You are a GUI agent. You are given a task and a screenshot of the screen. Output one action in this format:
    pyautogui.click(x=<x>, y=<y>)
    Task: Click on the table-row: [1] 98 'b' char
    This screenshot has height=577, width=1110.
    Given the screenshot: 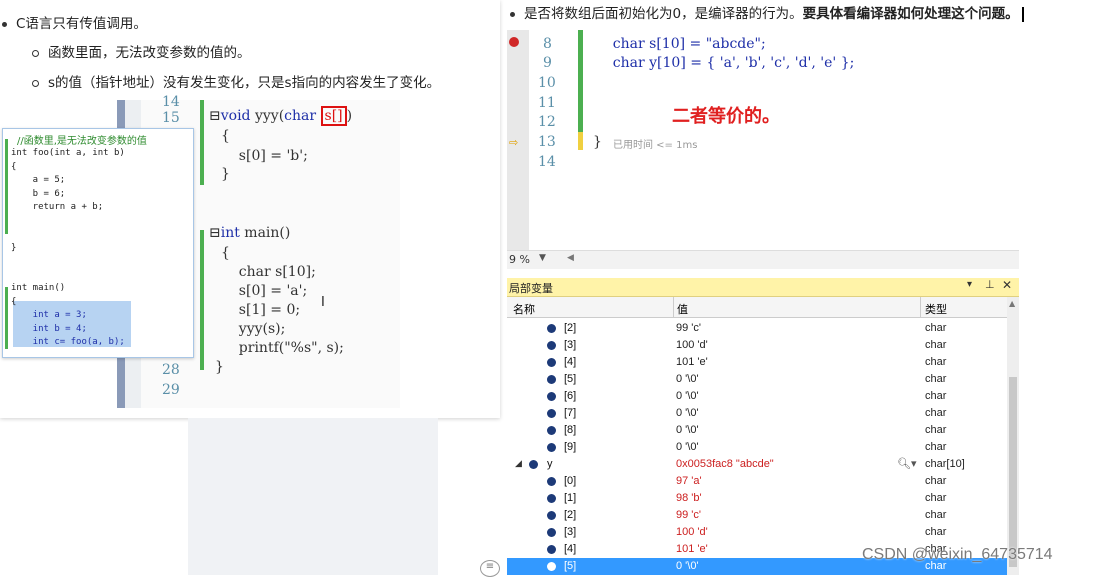 What is the action you would take?
    pyautogui.click(x=757, y=498)
    